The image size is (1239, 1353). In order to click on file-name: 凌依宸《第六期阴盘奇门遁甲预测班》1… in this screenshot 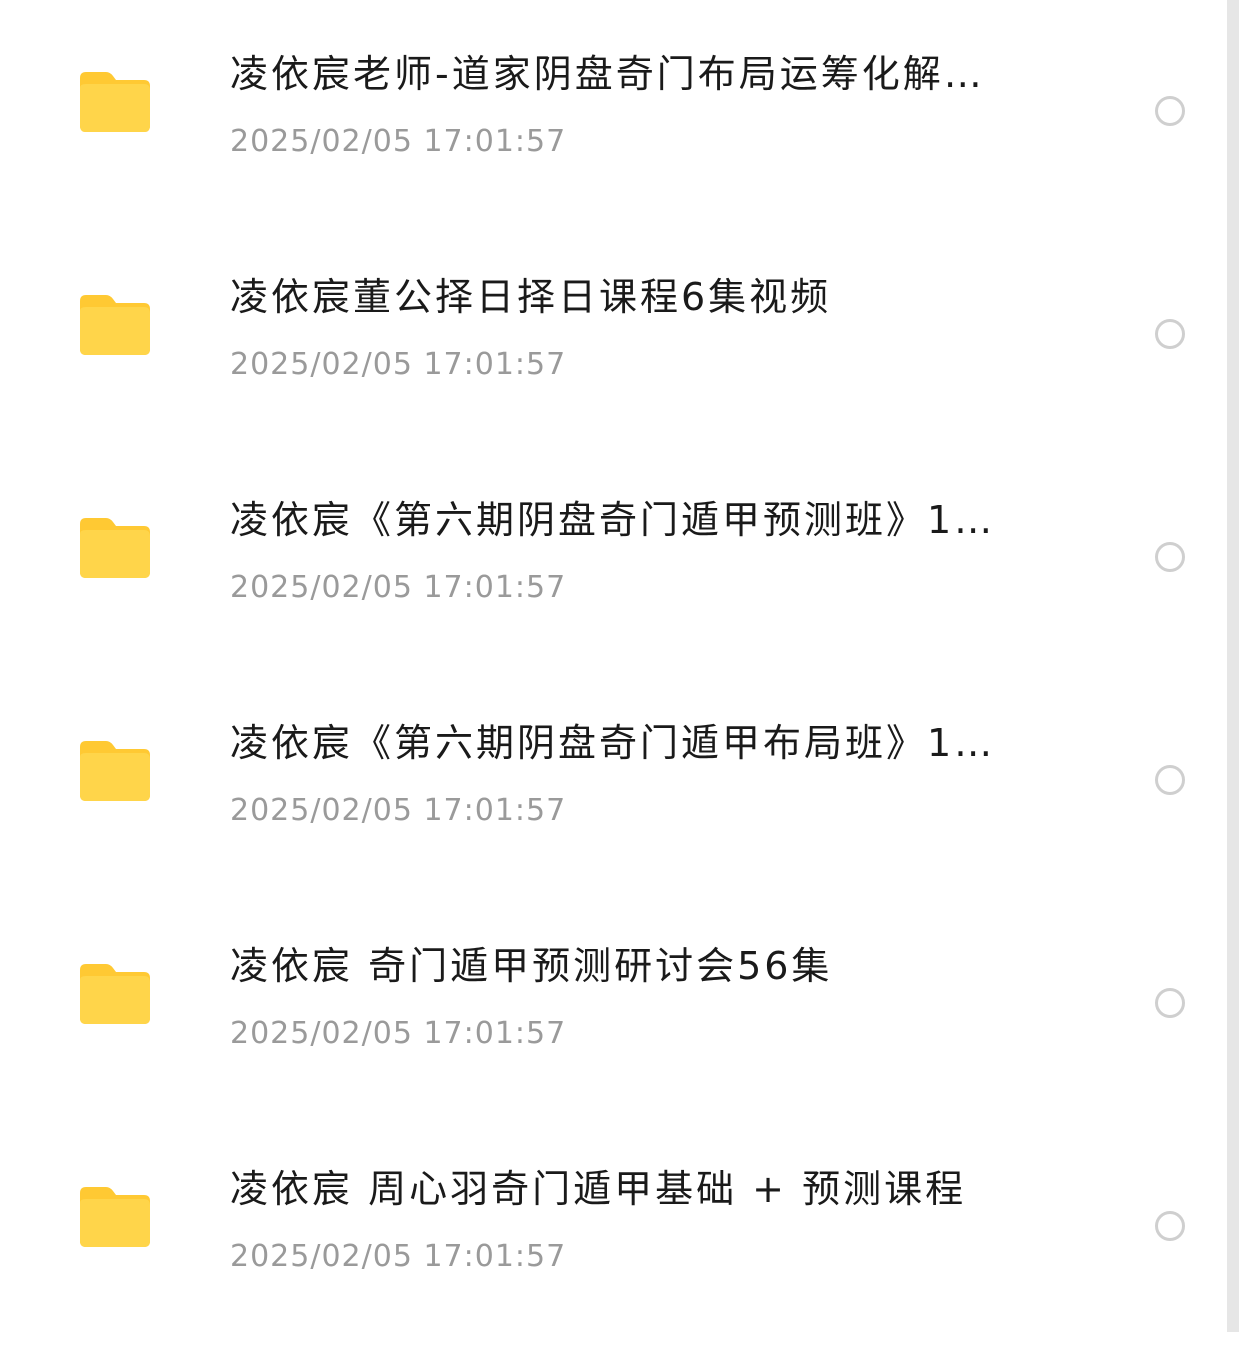, I will do `click(613, 520)`.